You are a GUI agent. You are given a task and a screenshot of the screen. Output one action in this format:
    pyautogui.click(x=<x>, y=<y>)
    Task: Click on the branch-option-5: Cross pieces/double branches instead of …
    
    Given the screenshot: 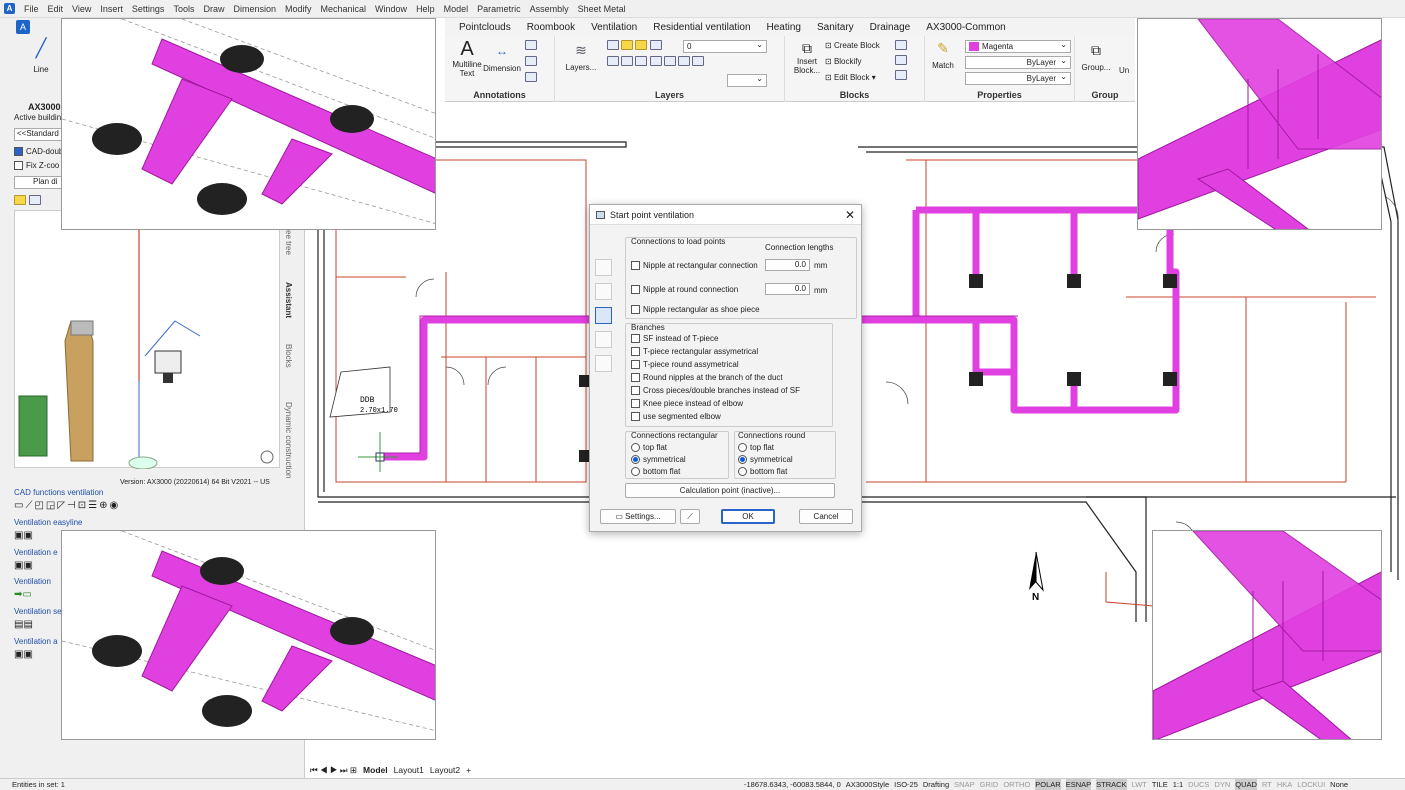 What is the action you would take?
    pyautogui.click(x=715, y=390)
    